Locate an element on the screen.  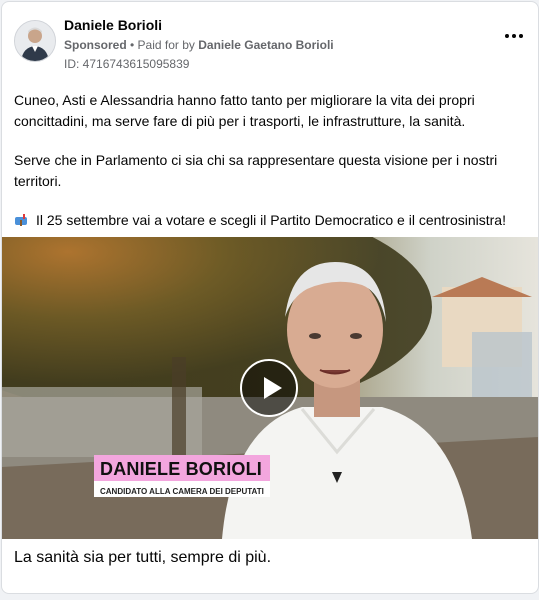
role-tag-text: CANDIDATO ALLA CAMERA DEI DEPUTATI is located at coordinates (182, 491).